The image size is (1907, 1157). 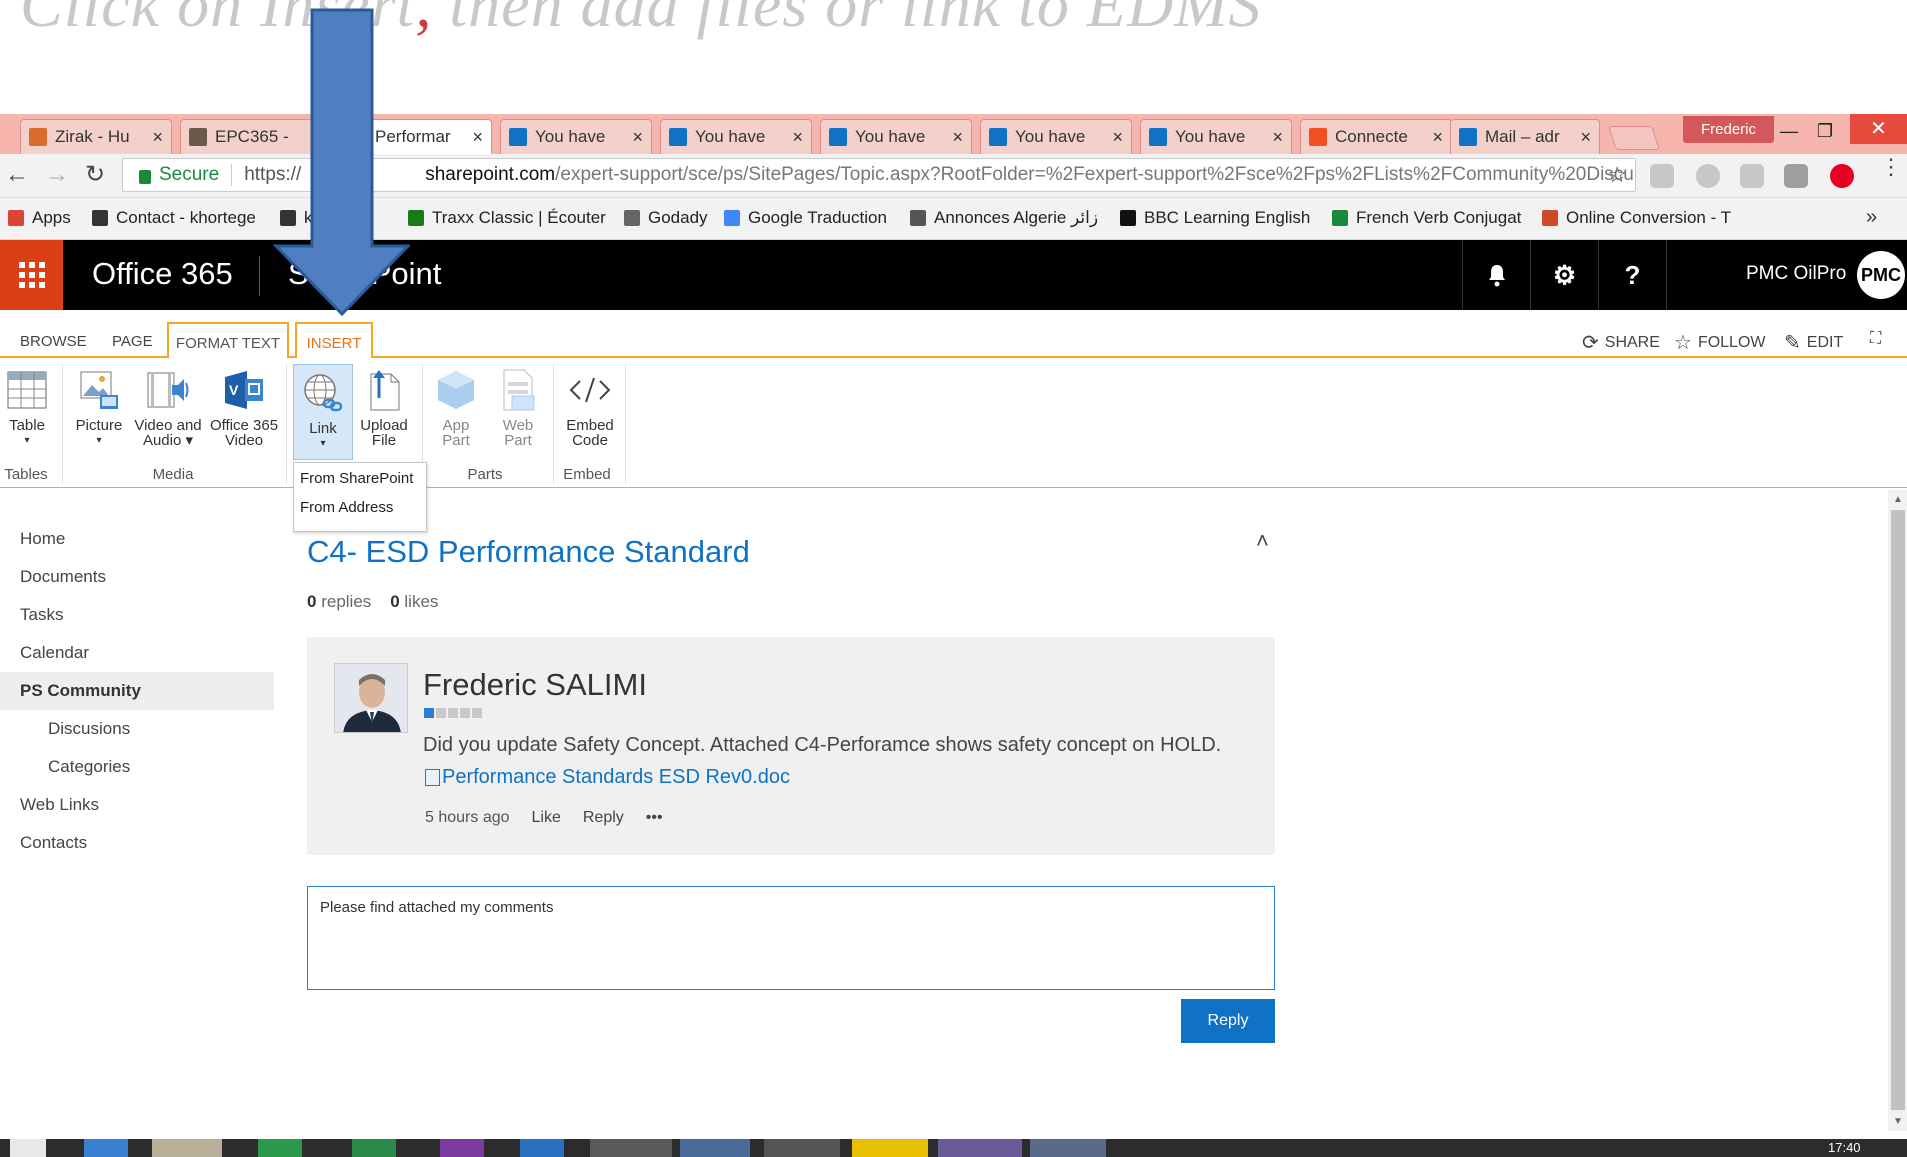 I want to click on scrollbar-thumb, so click(x=1898, y=810).